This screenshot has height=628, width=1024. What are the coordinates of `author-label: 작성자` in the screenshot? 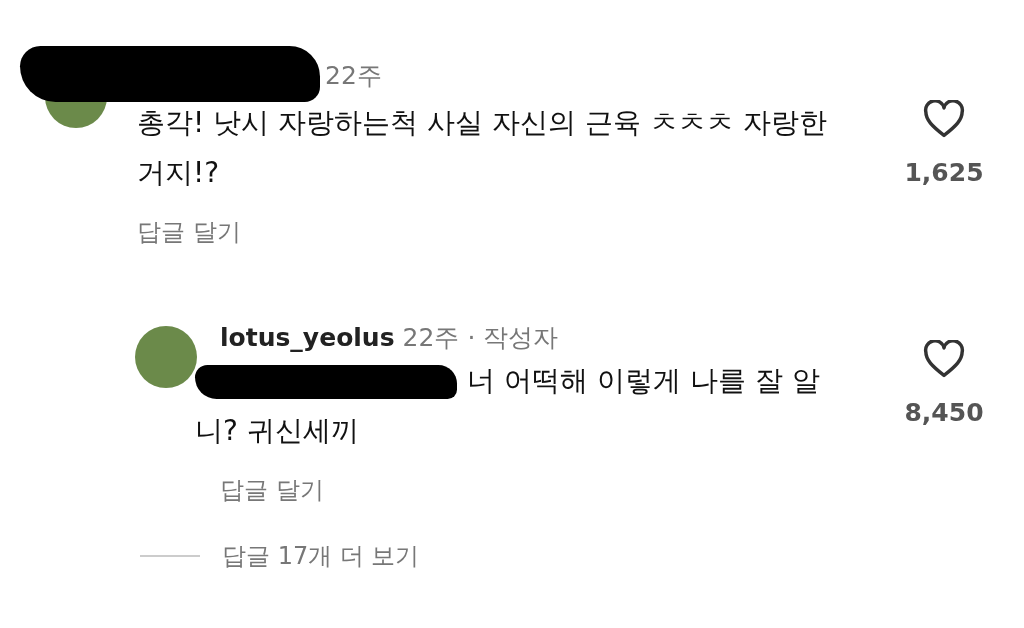 It's located at (521, 338).